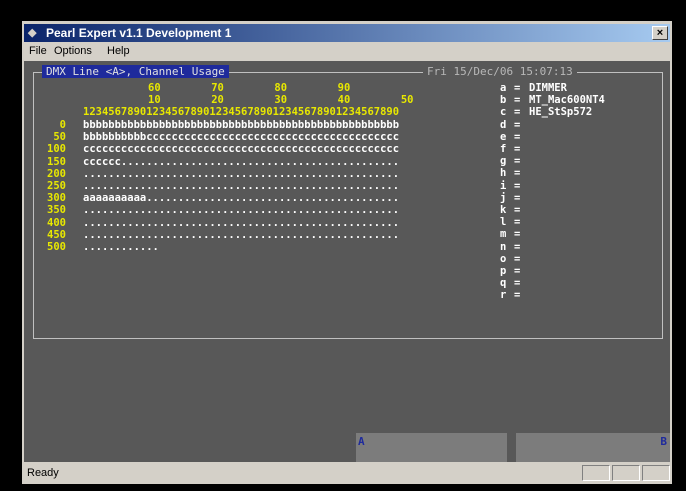  What do you see at coordinates (567, 100) in the screenshot?
I see `fixture-name: MT_Mac600NT4` at bounding box center [567, 100].